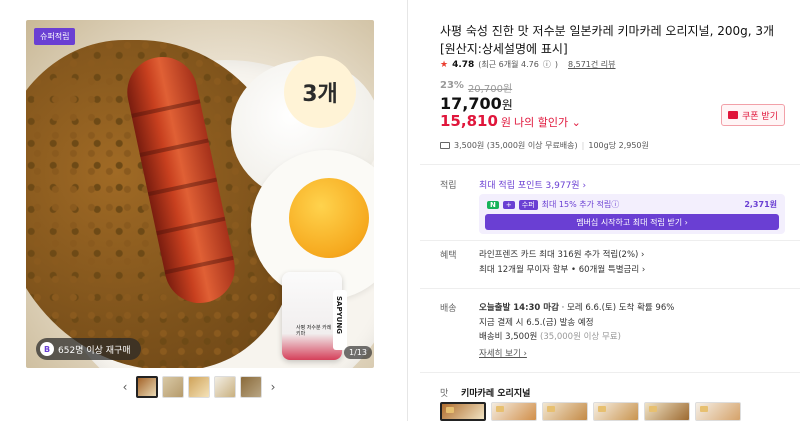 The width and height of the screenshot is (800, 421). I want to click on truck-icon, so click(445, 145).